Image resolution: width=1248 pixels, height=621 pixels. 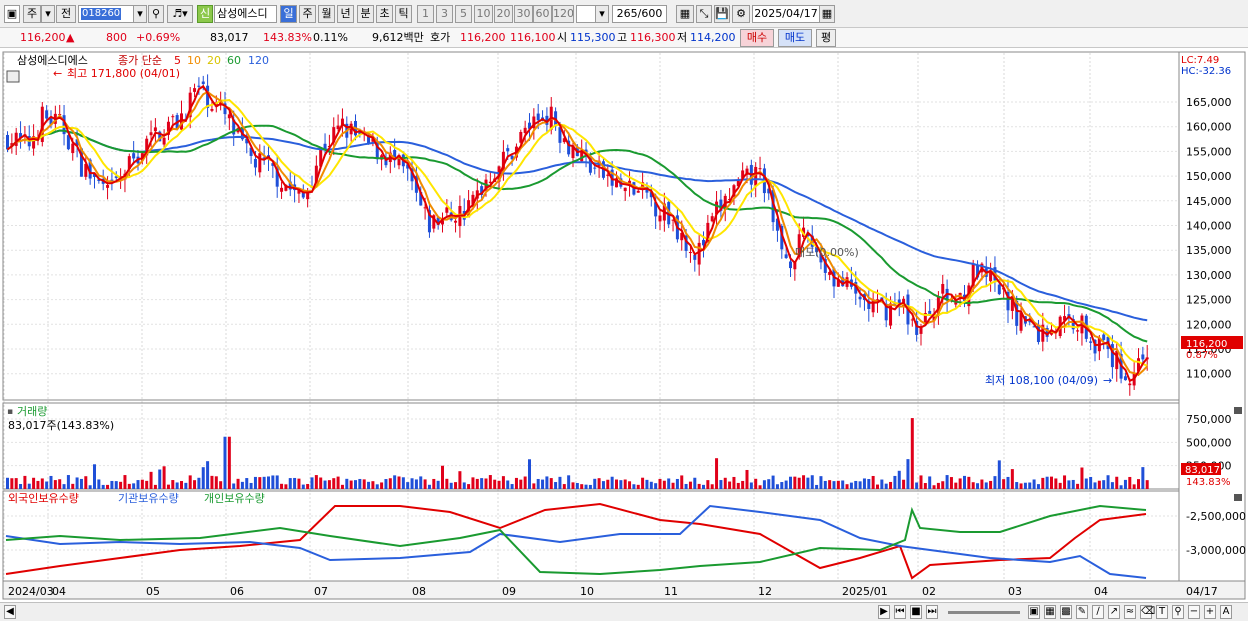 I want to click on compare-icon: ▦, so click(x=1050, y=612).